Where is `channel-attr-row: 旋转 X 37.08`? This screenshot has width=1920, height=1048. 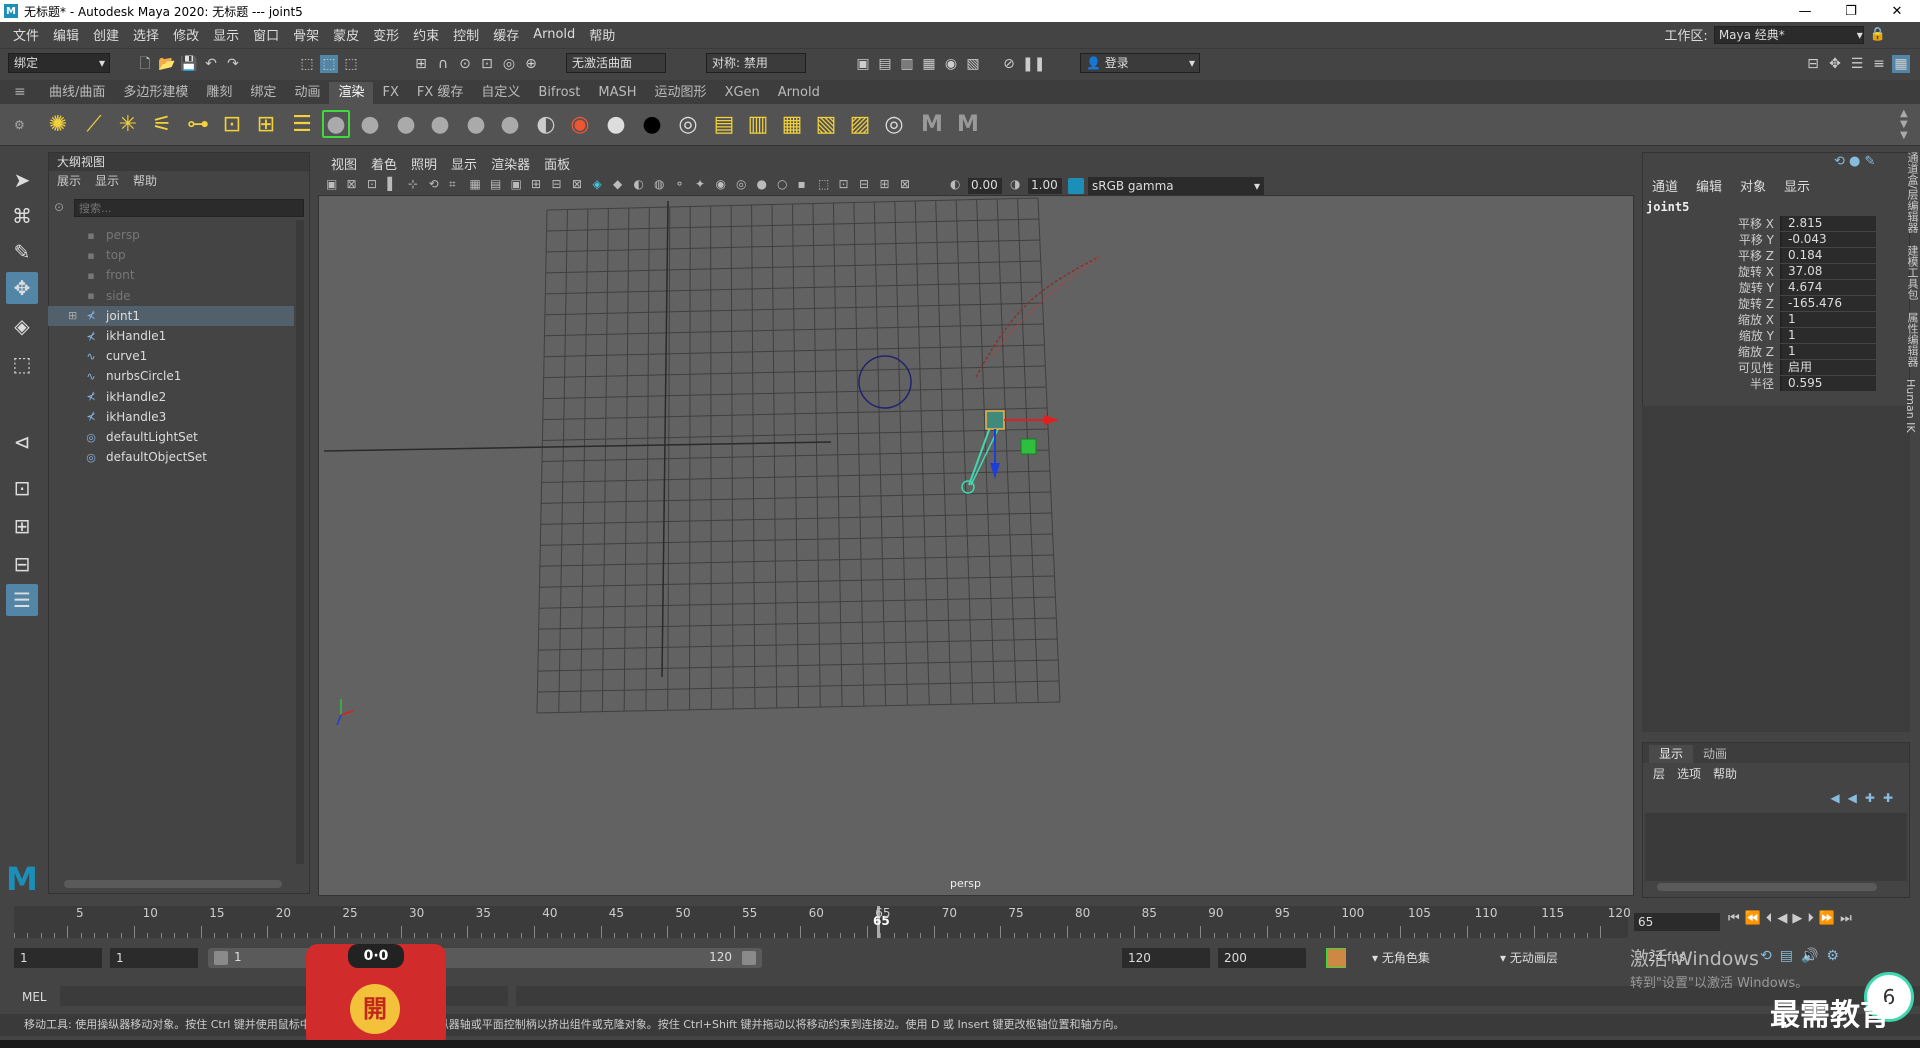
channel-attr-row: 旋转 X 37.08 is located at coordinates (1798, 271).